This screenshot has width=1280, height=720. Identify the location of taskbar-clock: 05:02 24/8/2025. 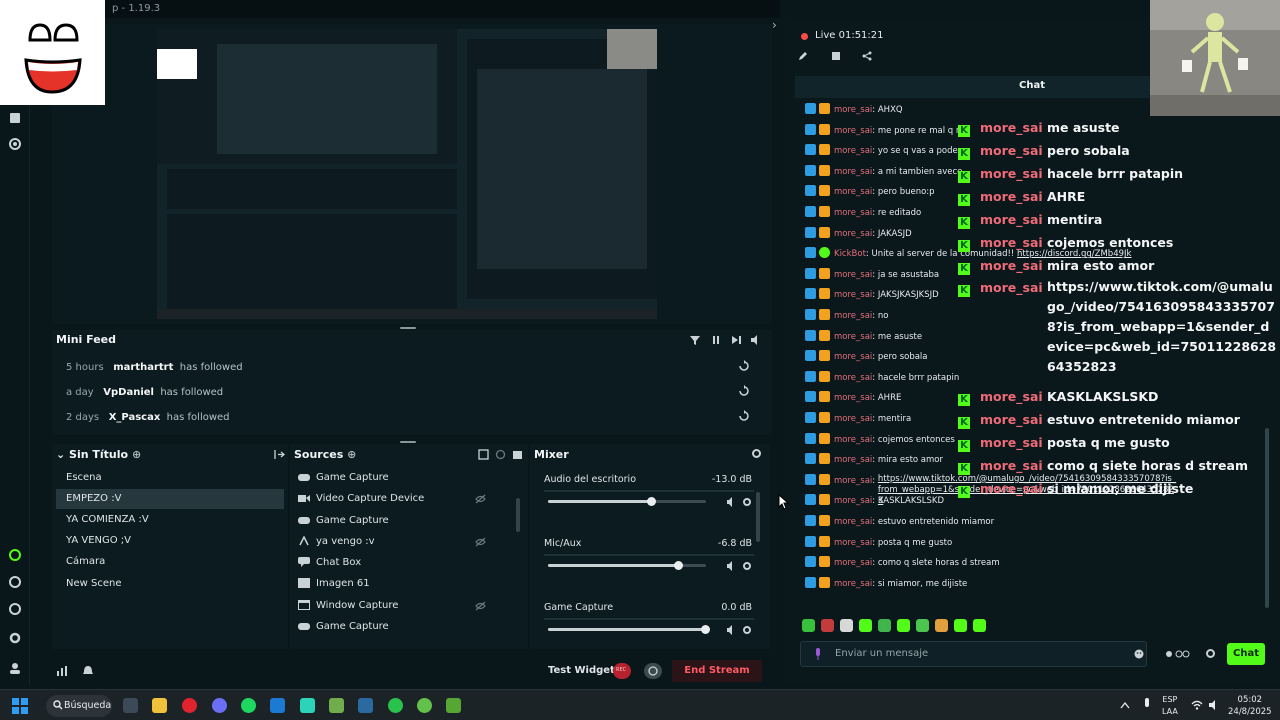
(1250, 706).